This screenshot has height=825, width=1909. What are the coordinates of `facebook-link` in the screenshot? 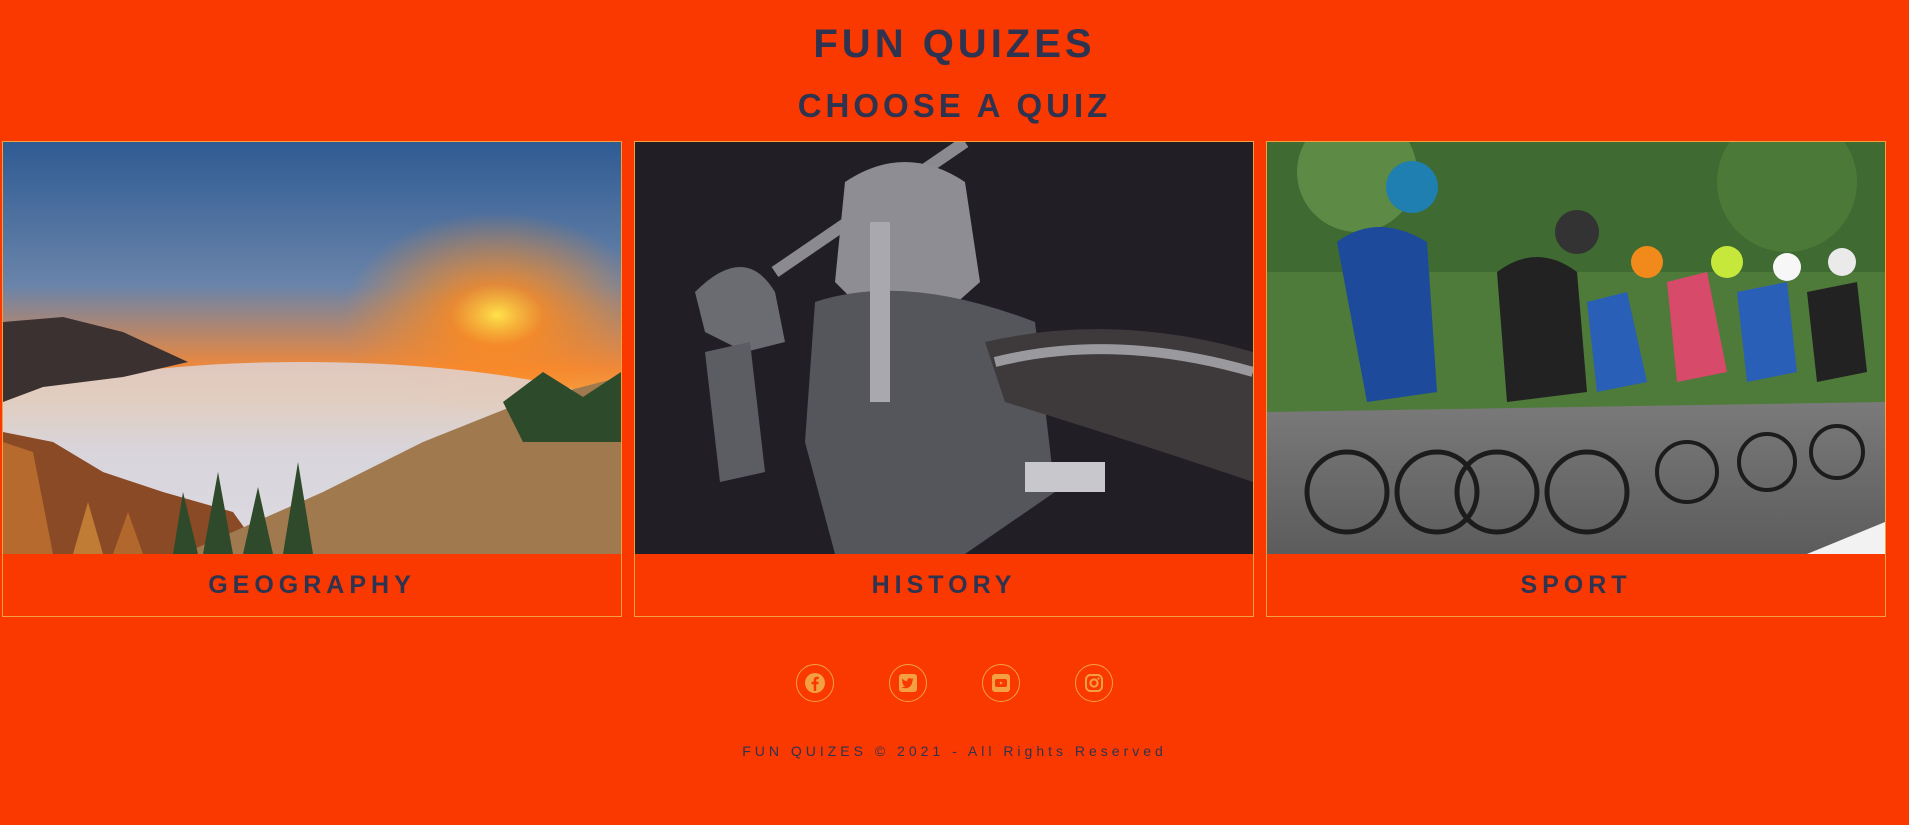 It's located at (815, 683).